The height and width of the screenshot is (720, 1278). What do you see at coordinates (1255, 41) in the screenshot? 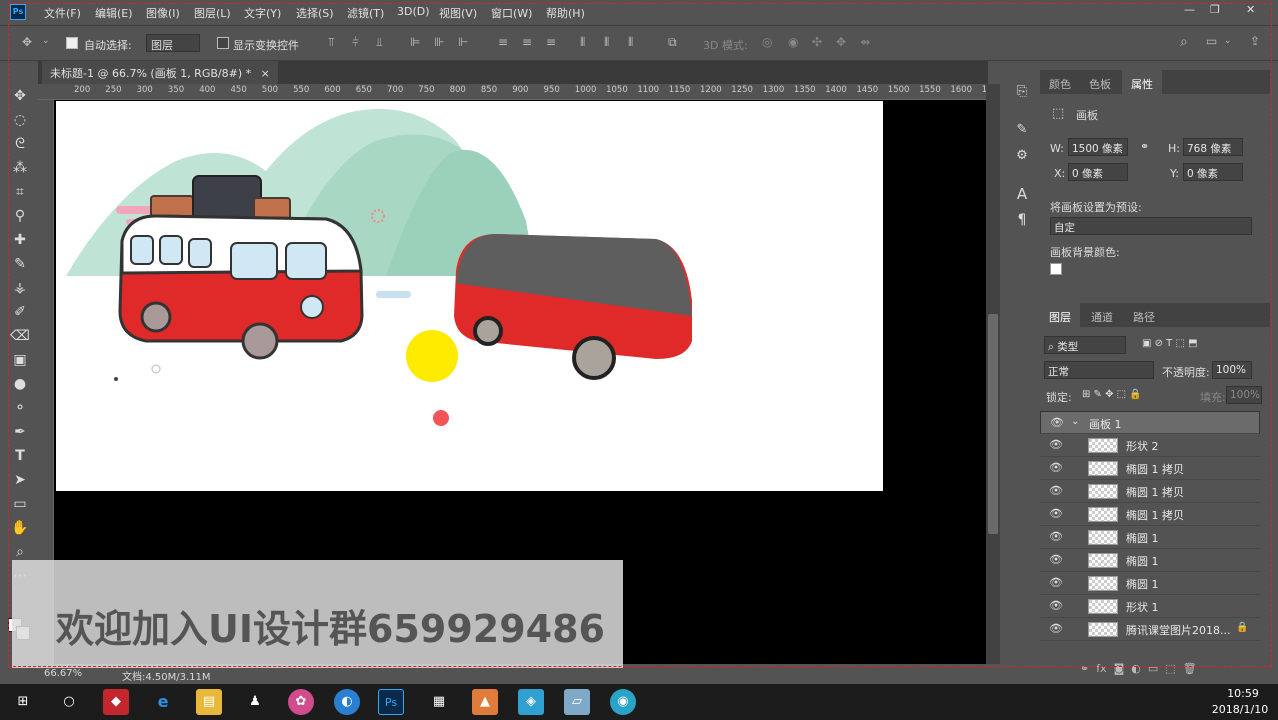
I see `share-icon: ⇪` at bounding box center [1255, 41].